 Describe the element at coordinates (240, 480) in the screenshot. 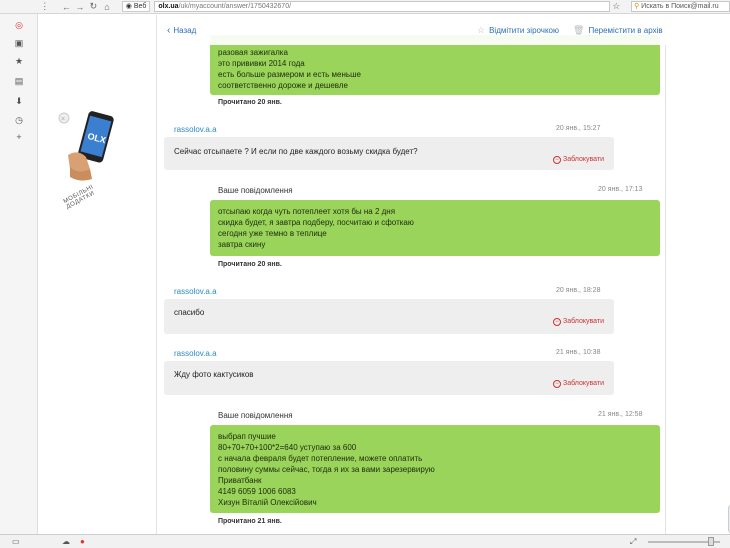

I see `message-line: Приватбанк` at that location.